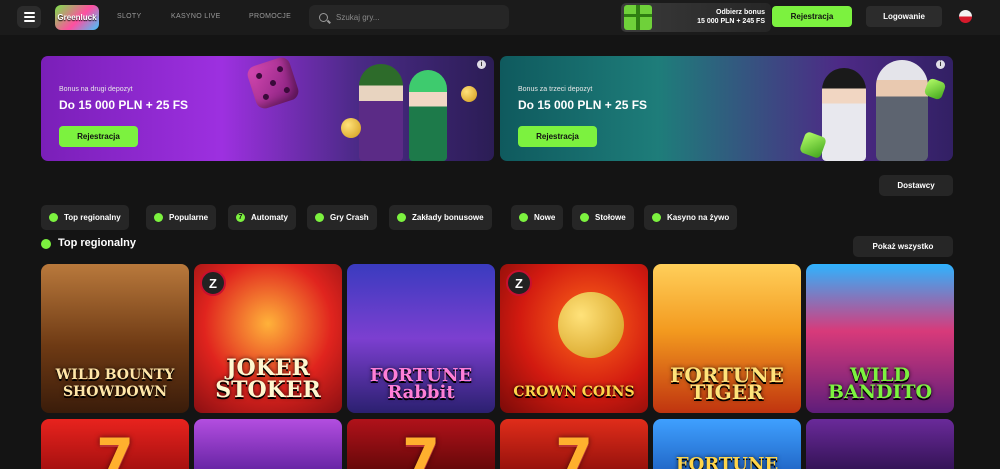 The height and width of the screenshot is (469, 1000). What do you see at coordinates (545, 217) in the screenshot?
I see `category-label: Nowe` at bounding box center [545, 217].